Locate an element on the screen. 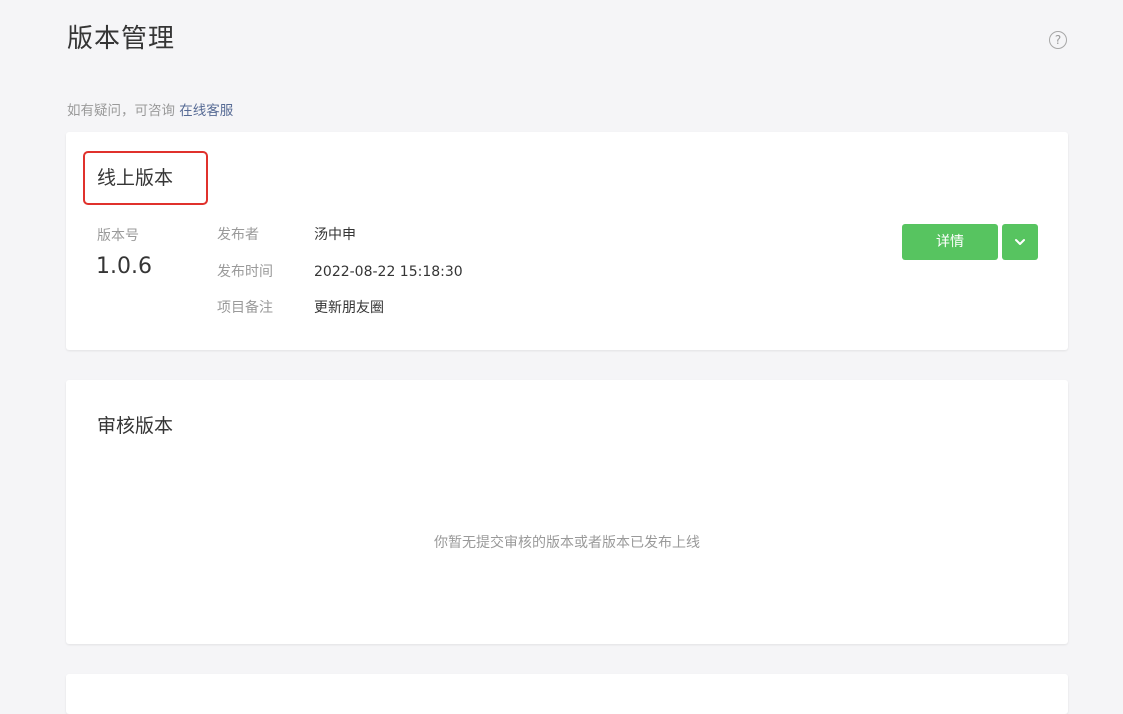 The height and width of the screenshot is (714, 1123). publisher-value: 汤中申 is located at coordinates (335, 235).